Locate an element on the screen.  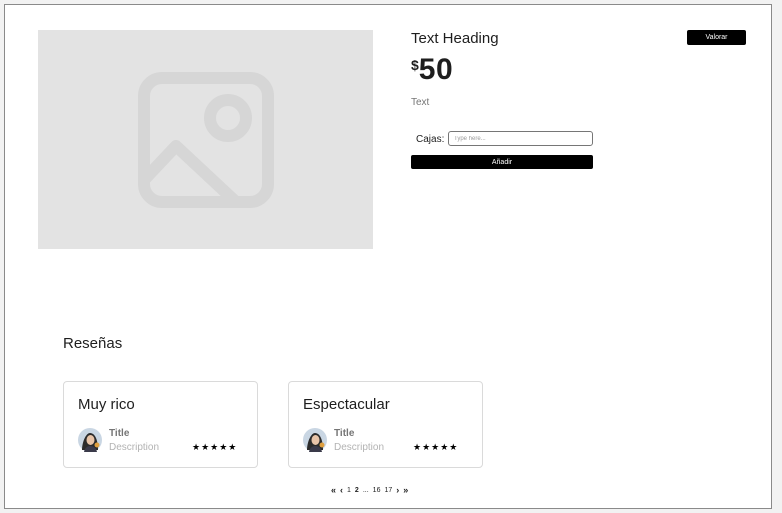
quantity-input is located at coordinates (520, 138).